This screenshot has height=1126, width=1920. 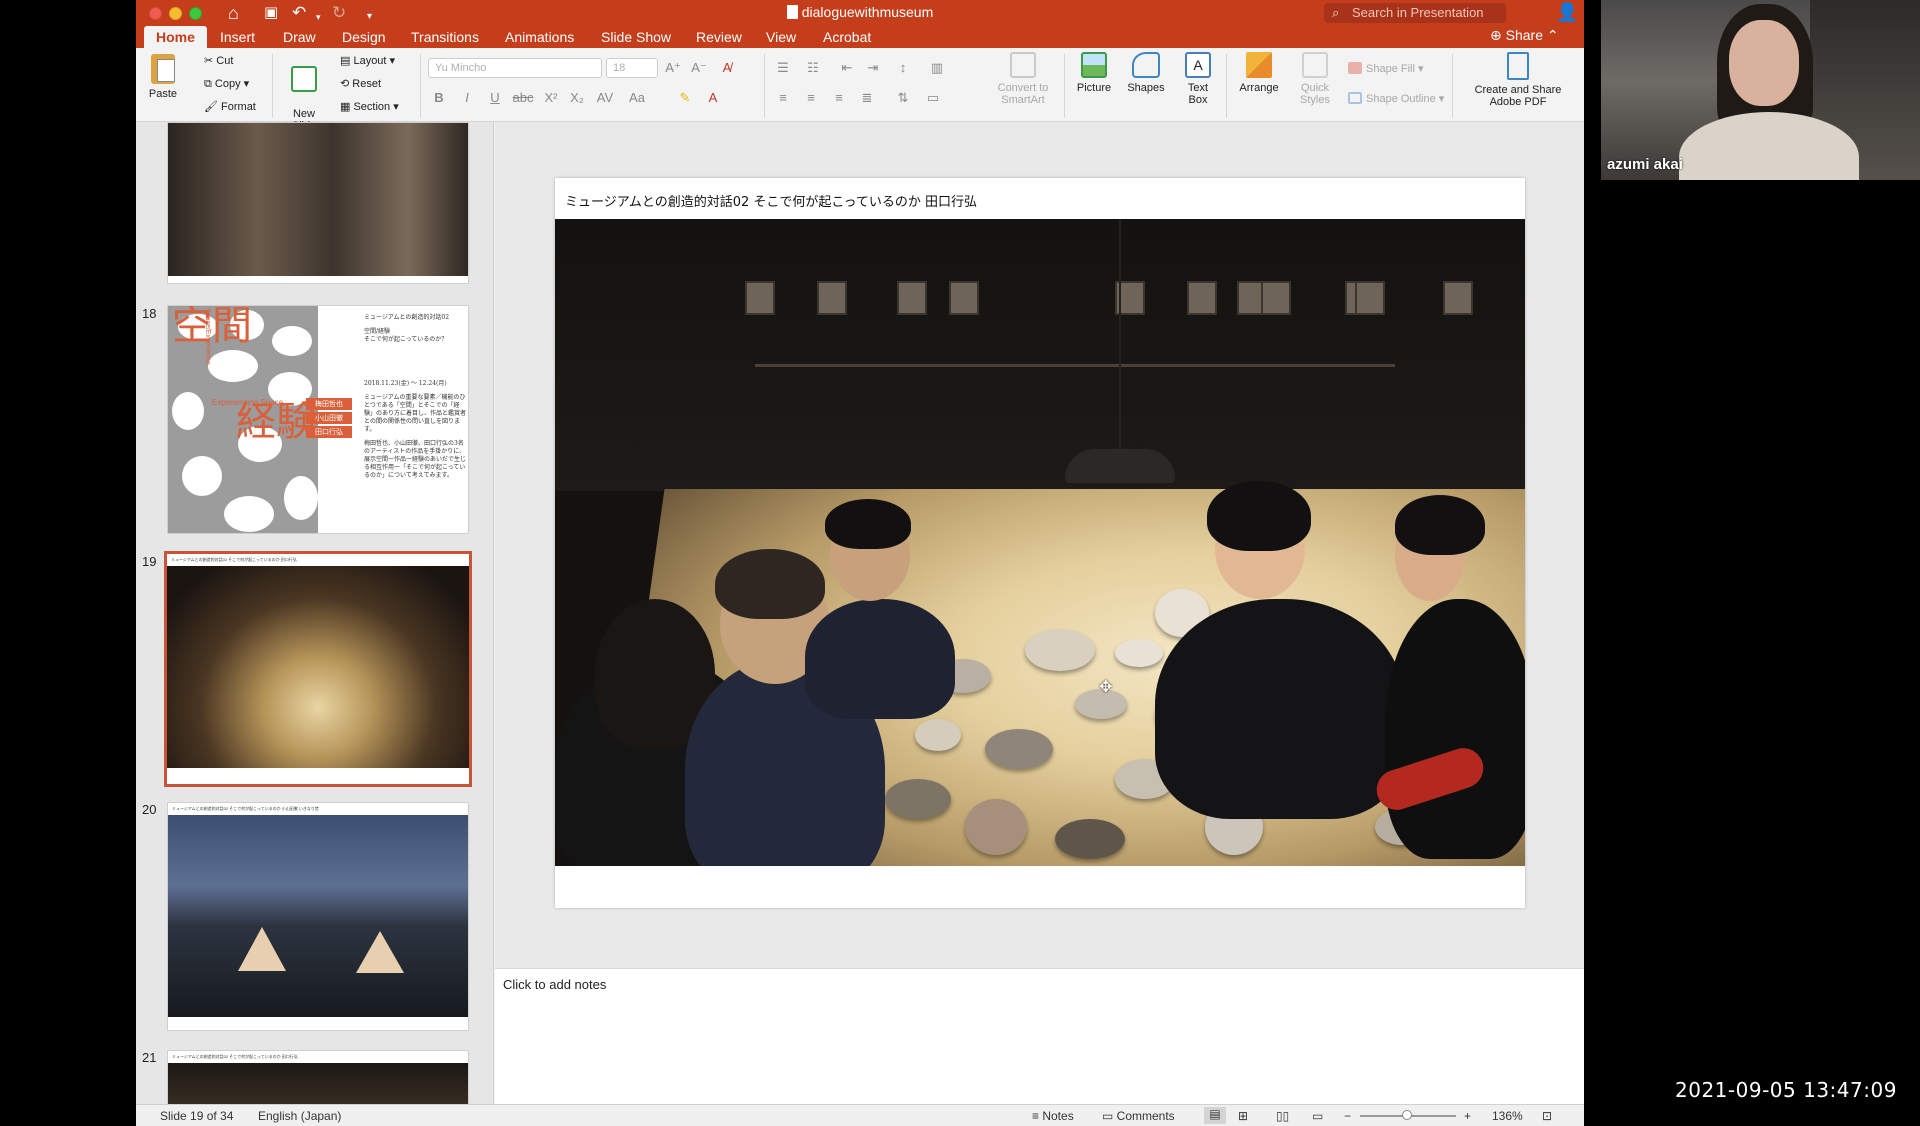 What do you see at coordinates (847, 68) in the screenshot?
I see `decrease-indent-icon: ⇤` at bounding box center [847, 68].